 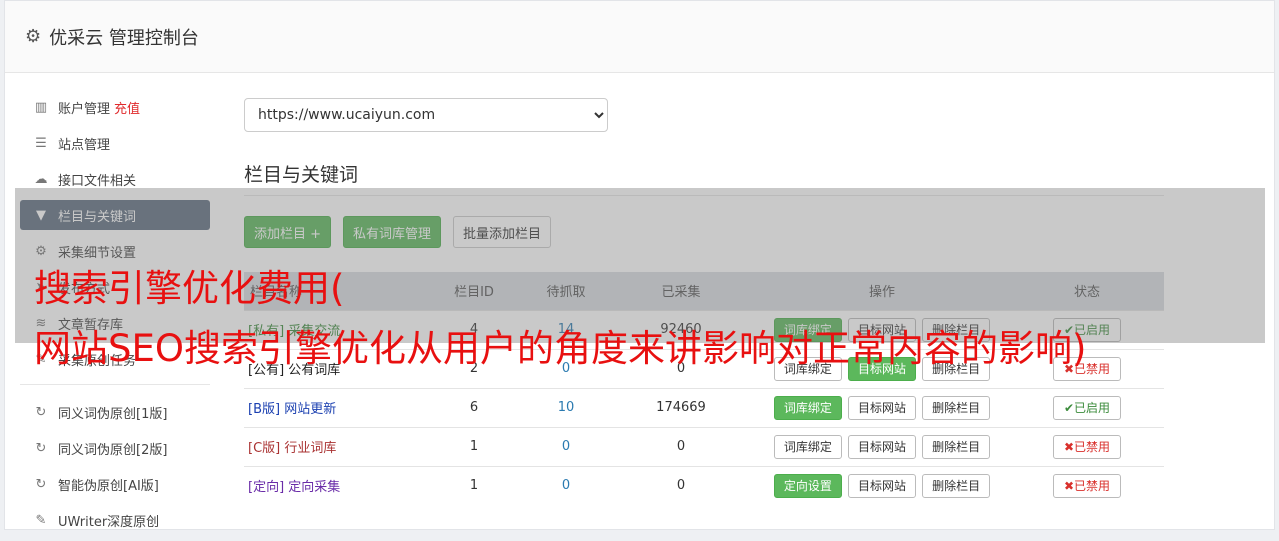 I want to click on sidebar-item-label: 同义词伪原创[2版], so click(x=113, y=450).